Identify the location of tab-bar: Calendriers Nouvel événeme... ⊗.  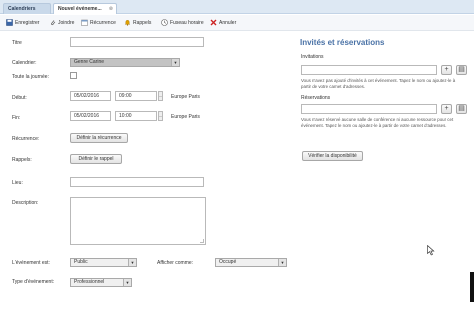
(237, 7).